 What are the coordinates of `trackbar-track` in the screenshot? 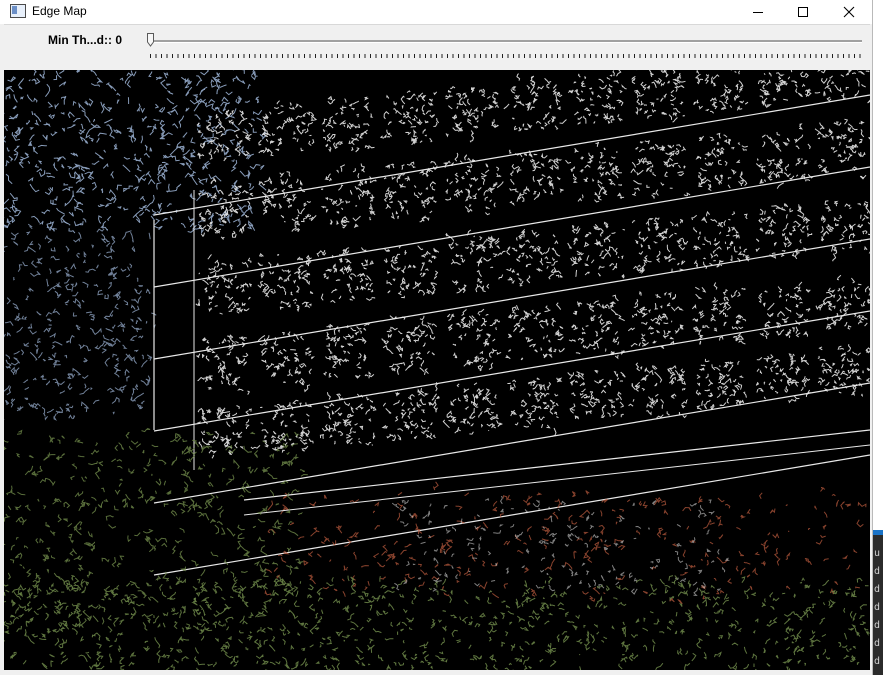 It's located at (506, 41).